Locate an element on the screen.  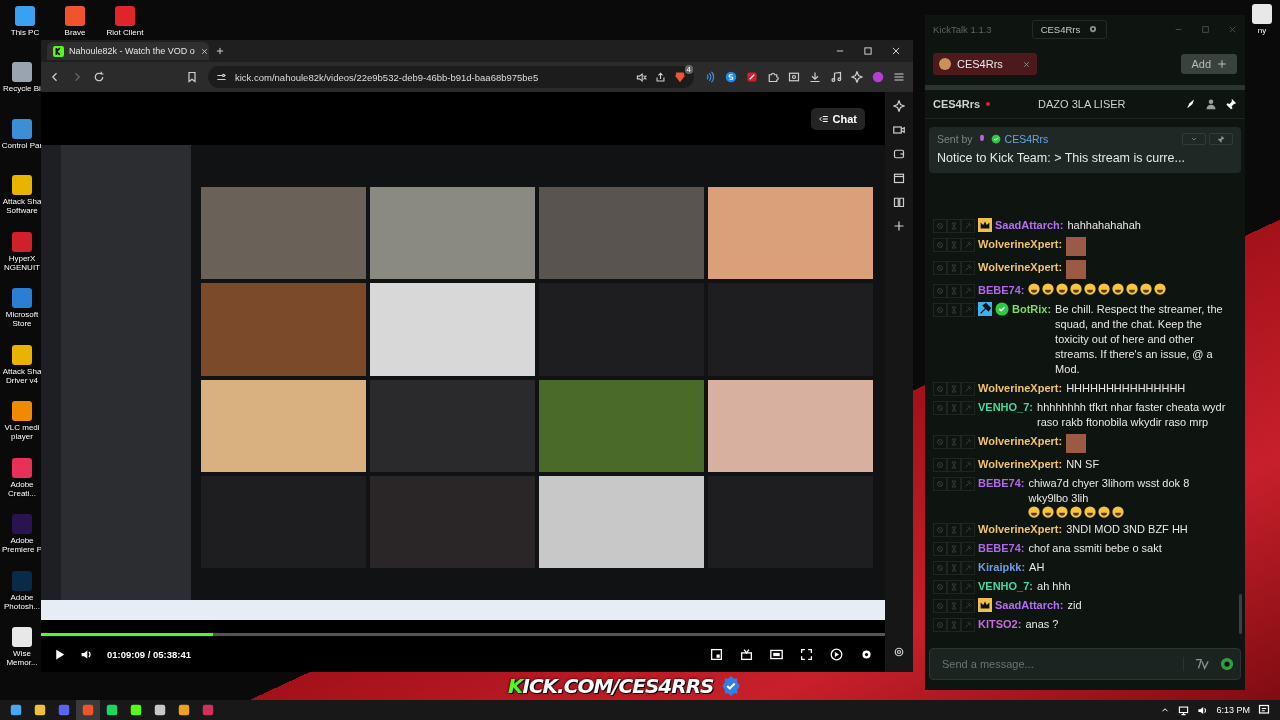
desktop-icon-label: Adobe Premiere P is located at coordinates (22, 545).